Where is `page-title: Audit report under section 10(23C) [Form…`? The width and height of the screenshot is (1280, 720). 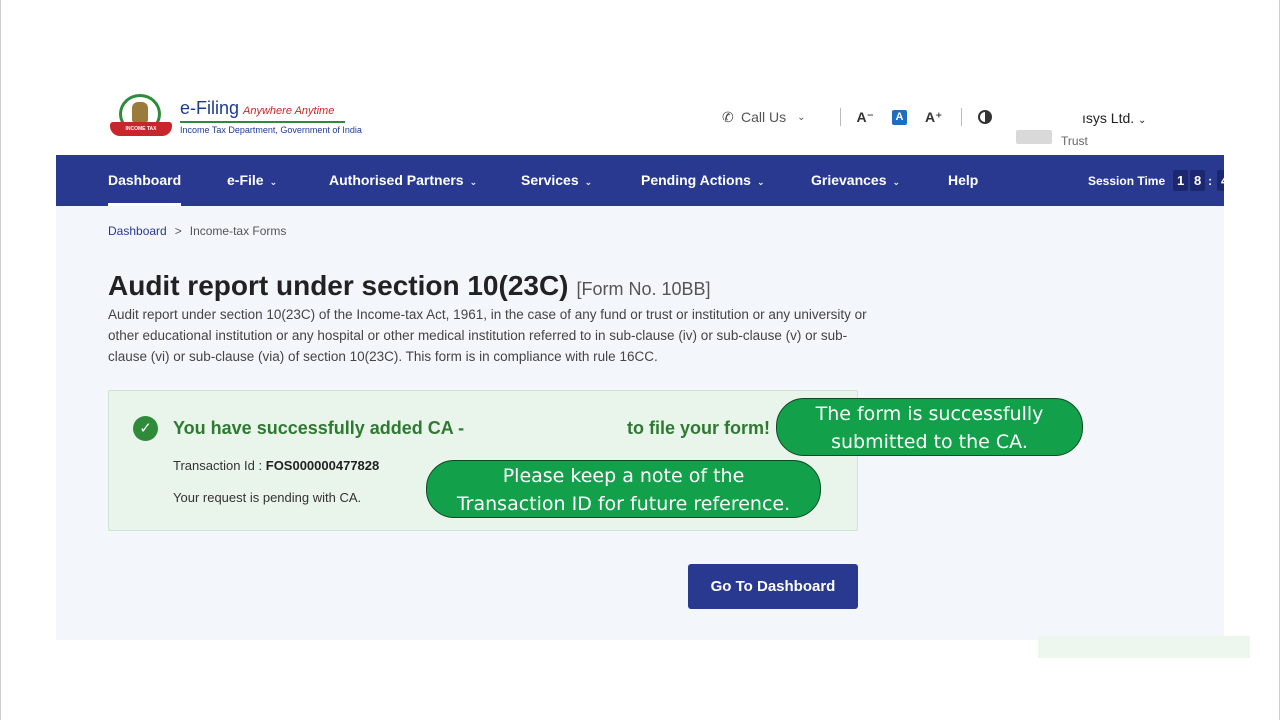 page-title: Audit report under section 10(23C) [Form… is located at coordinates (409, 286).